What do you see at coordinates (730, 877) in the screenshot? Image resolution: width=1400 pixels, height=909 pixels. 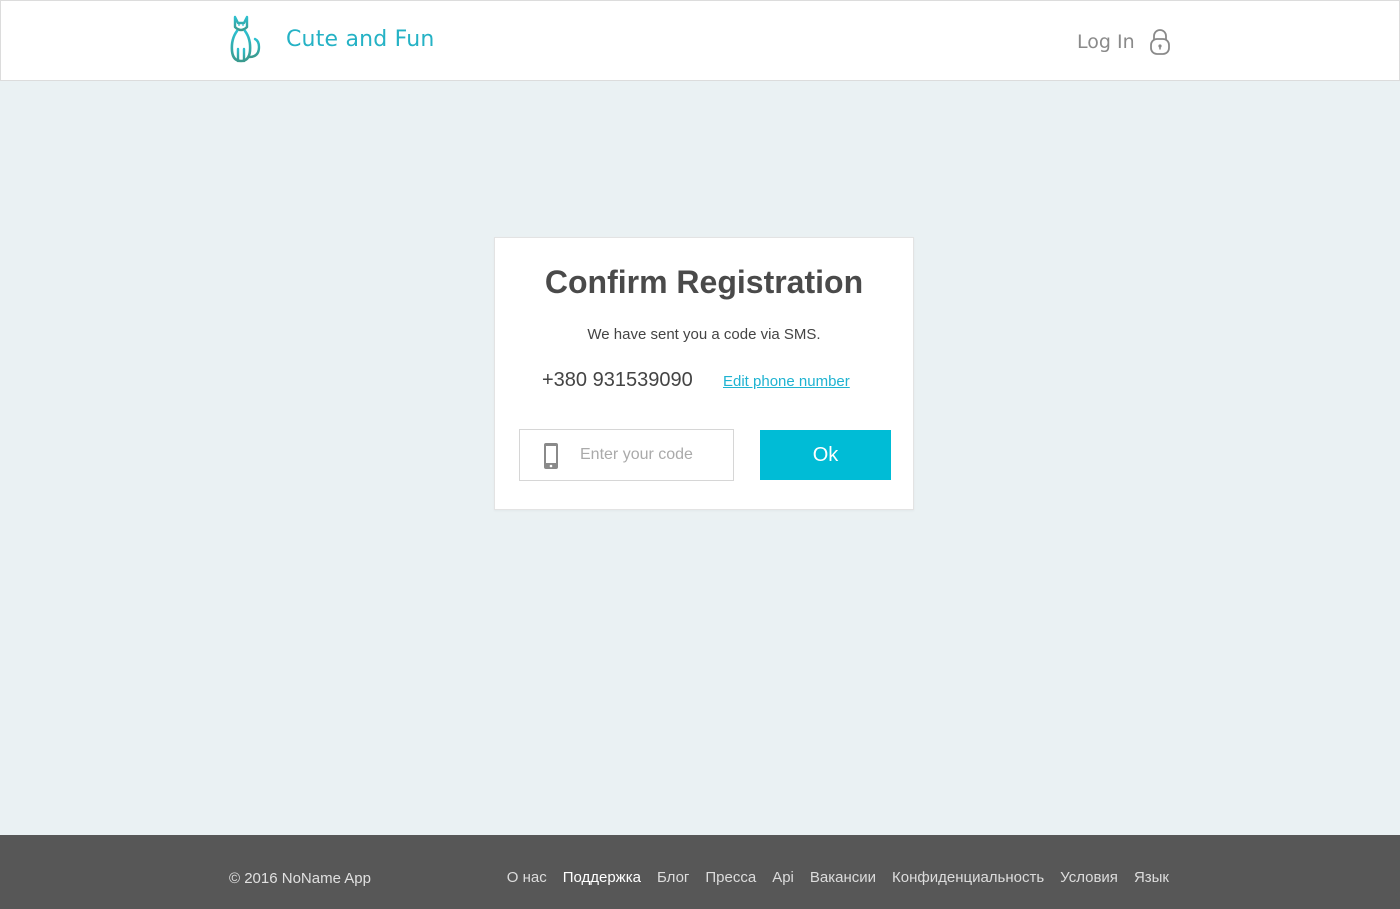 I see `footer-link-press: Пресса` at bounding box center [730, 877].